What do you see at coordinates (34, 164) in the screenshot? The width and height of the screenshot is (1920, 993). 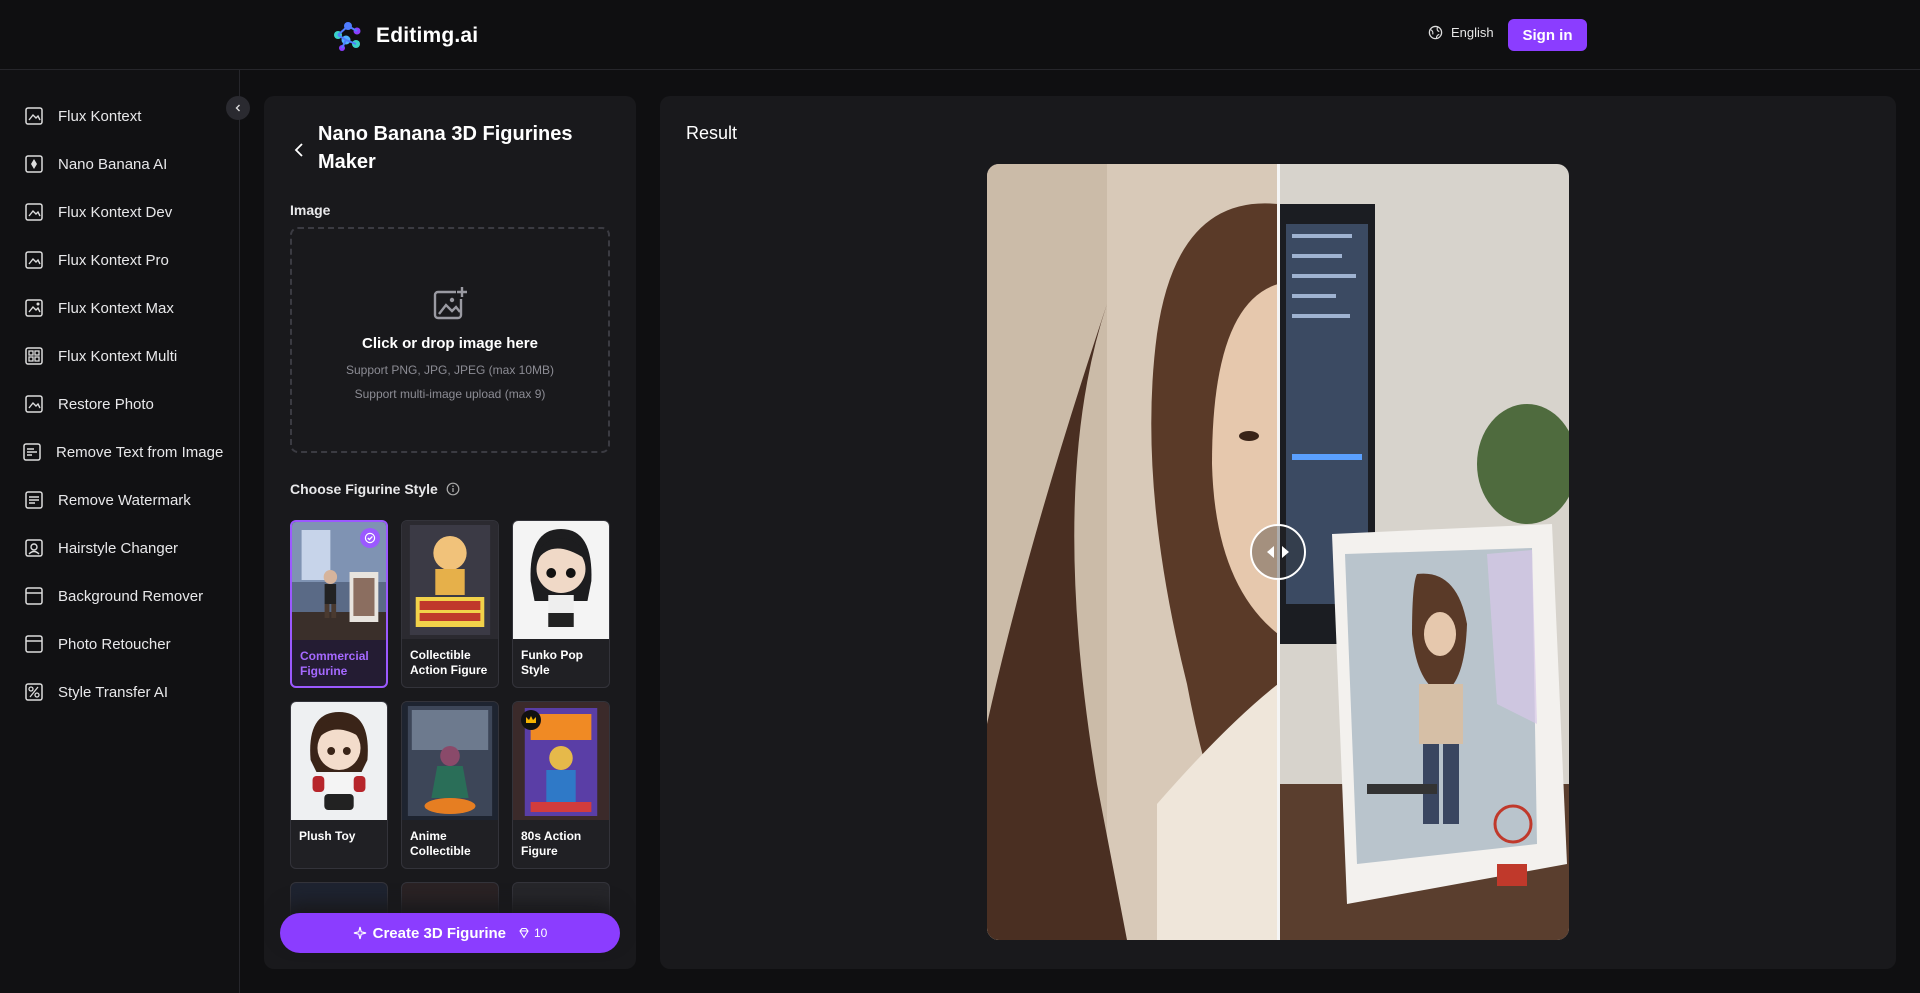 I see `banana-icon` at bounding box center [34, 164].